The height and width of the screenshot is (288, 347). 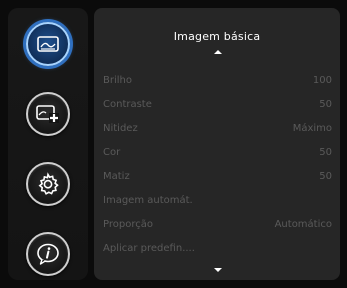 I want to click on setting-row-auto-image: Imagem automát., so click(x=217, y=200).